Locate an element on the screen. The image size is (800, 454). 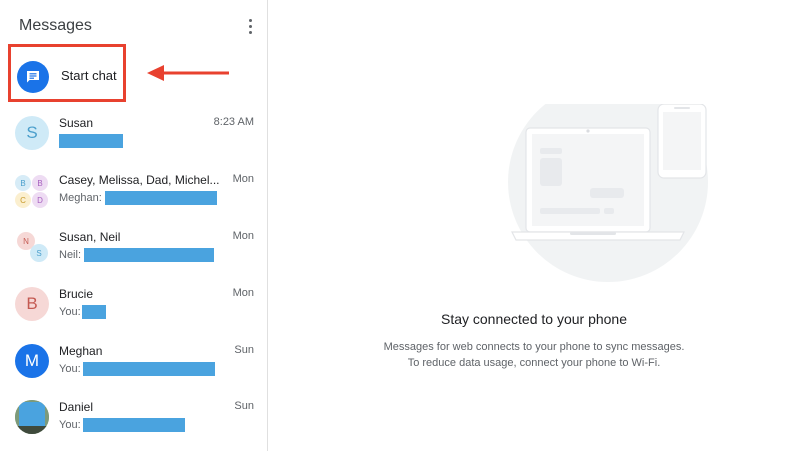
conversation-item: S Susan 8:23 AM is located at coordinates (134, 143).